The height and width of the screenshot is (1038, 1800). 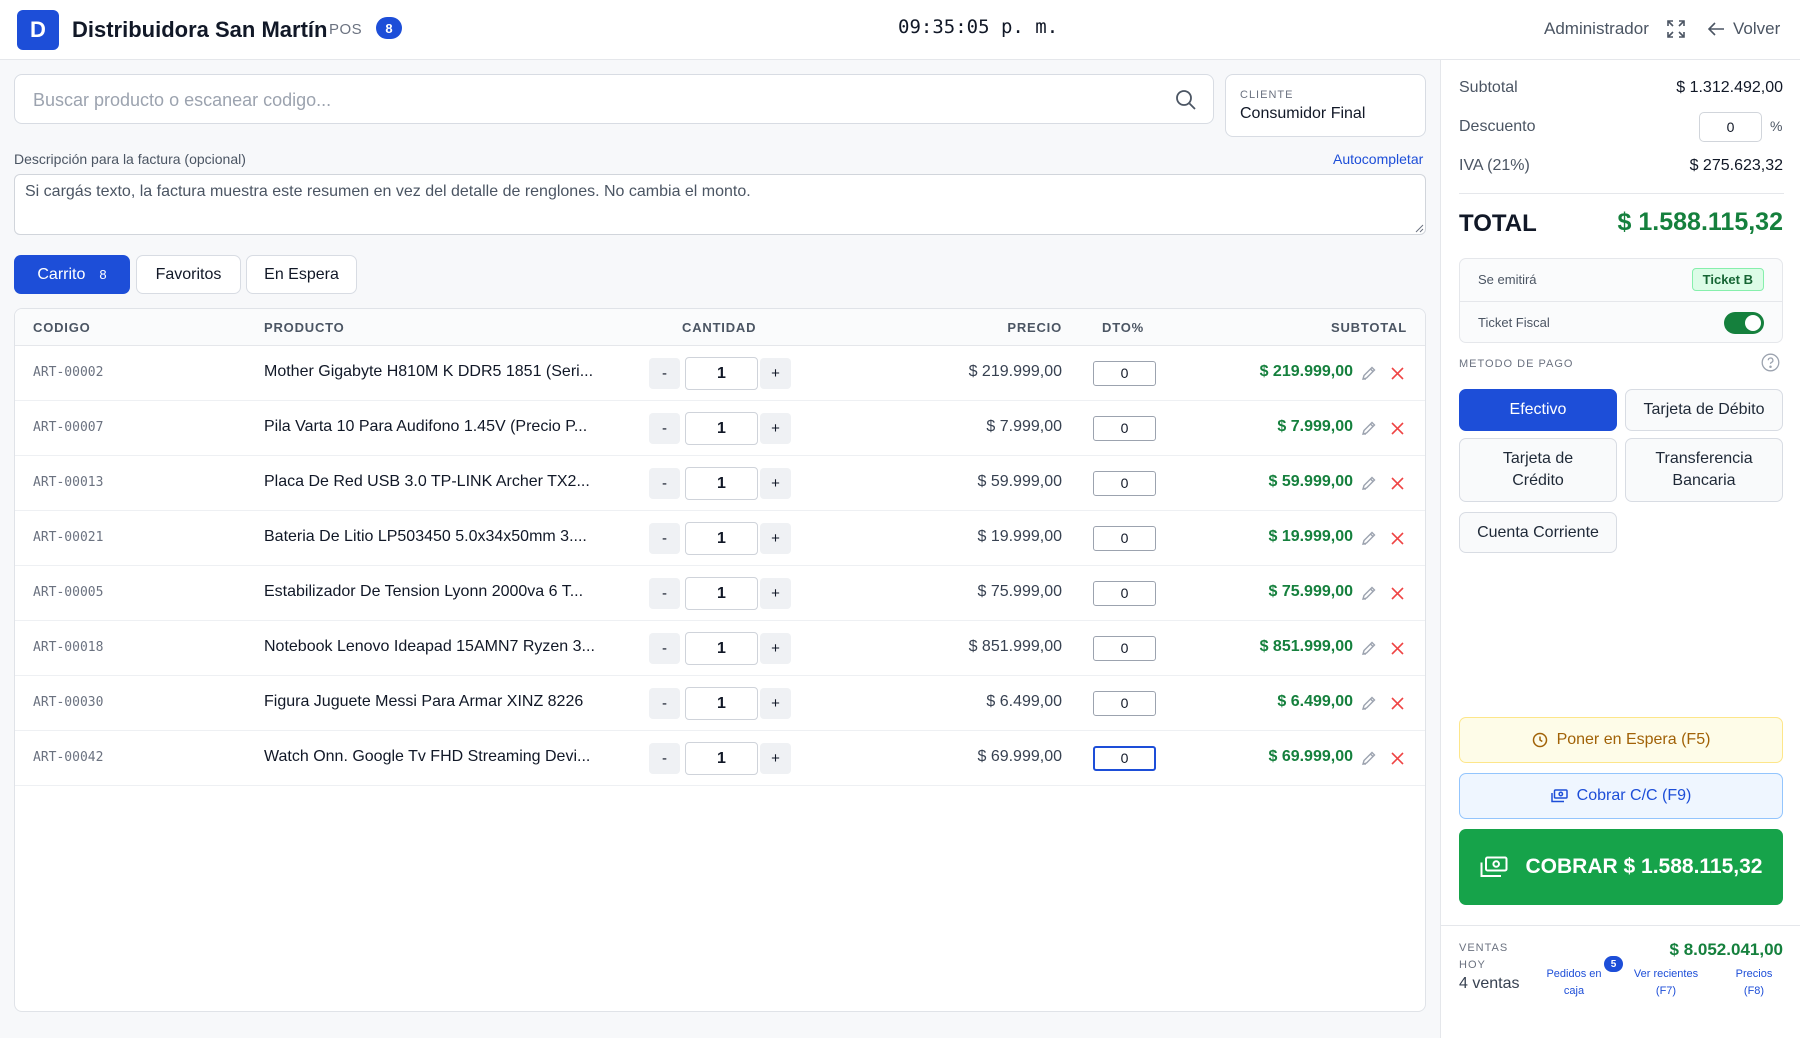 I want to click on line-subtotal: $ 6.499,00, so click(x=1315, y=701).